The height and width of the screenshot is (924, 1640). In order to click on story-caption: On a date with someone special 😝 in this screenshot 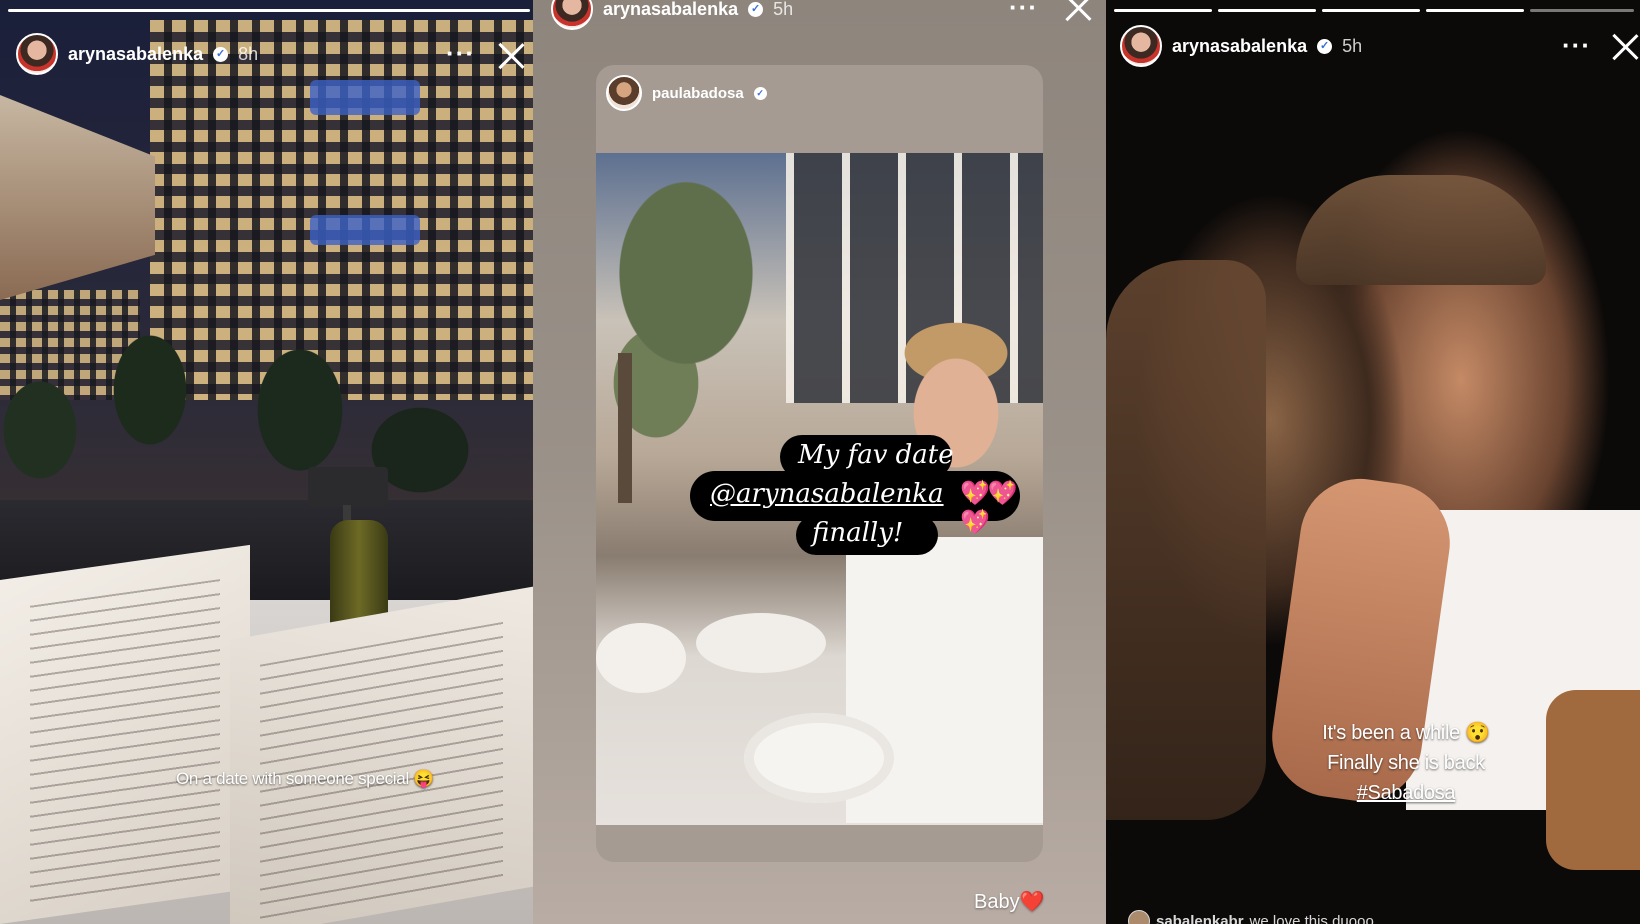, I will do `click(305, 779)`.